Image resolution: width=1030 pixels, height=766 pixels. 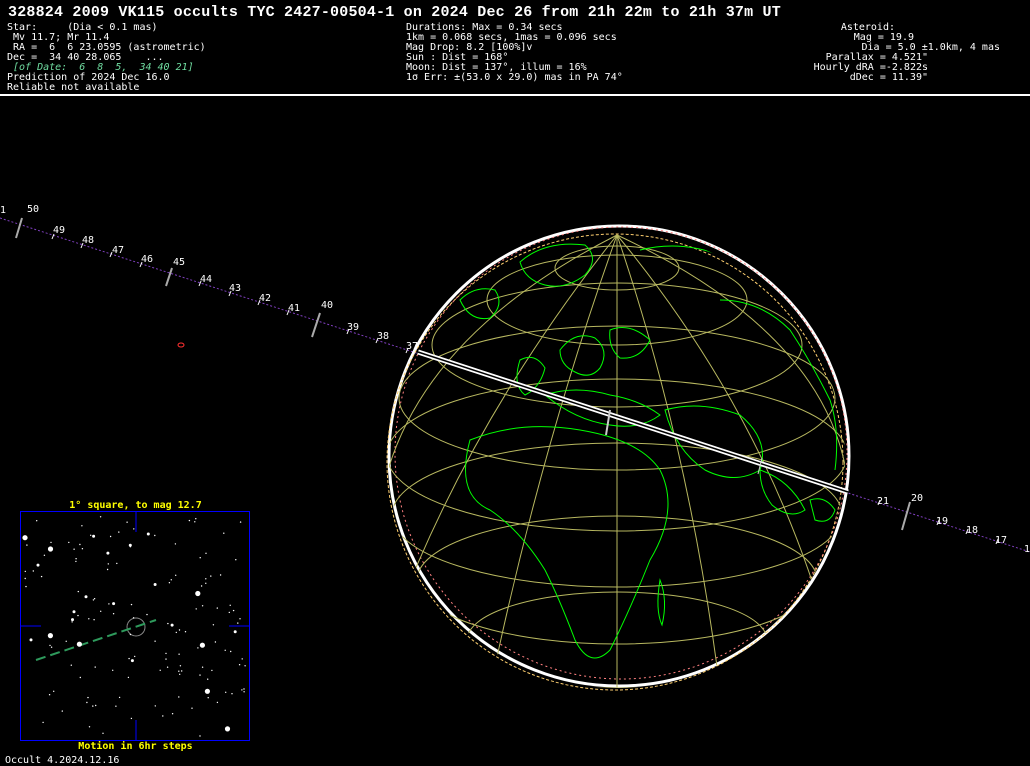 What do you see at coordinates (412, 346) in the screenshot?
I see `path-minute-label: 37` at bounding box center [412, 346].